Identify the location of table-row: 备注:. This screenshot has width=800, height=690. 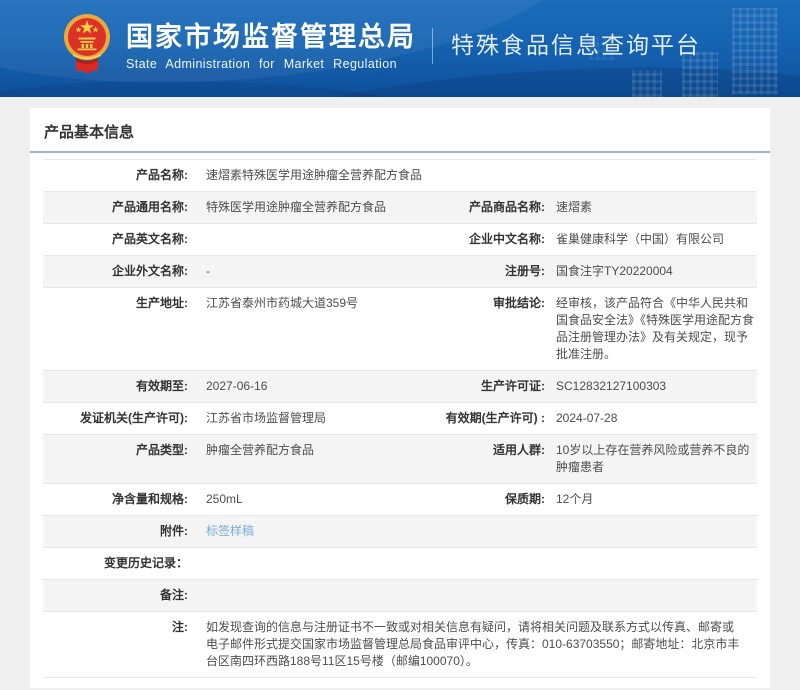
(400, 596).